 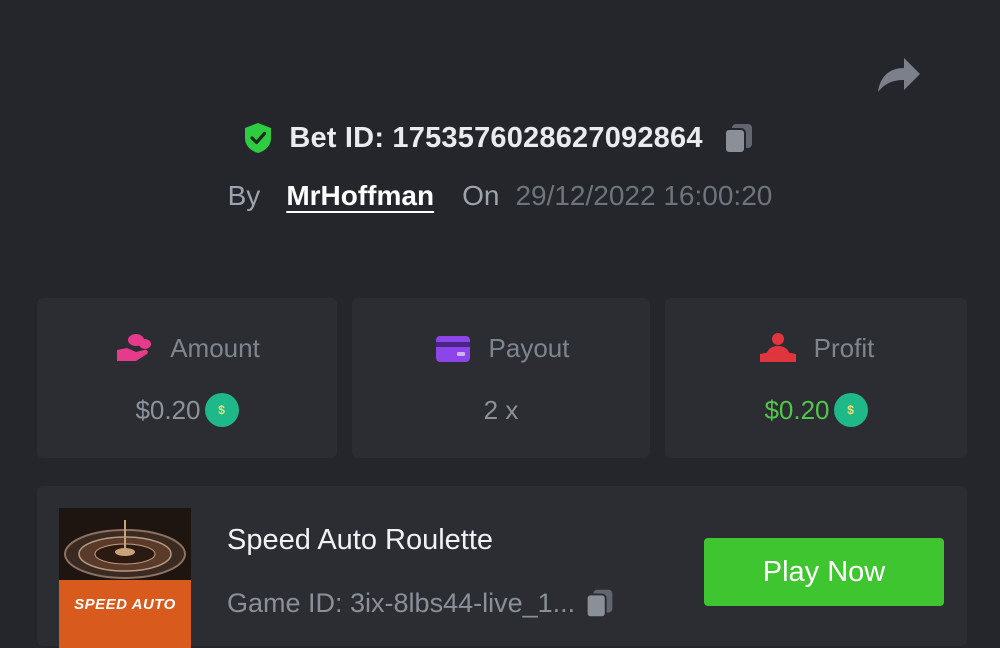 I want to click on game-title: Speed Auto Roulette, so click(x=360, y=540).